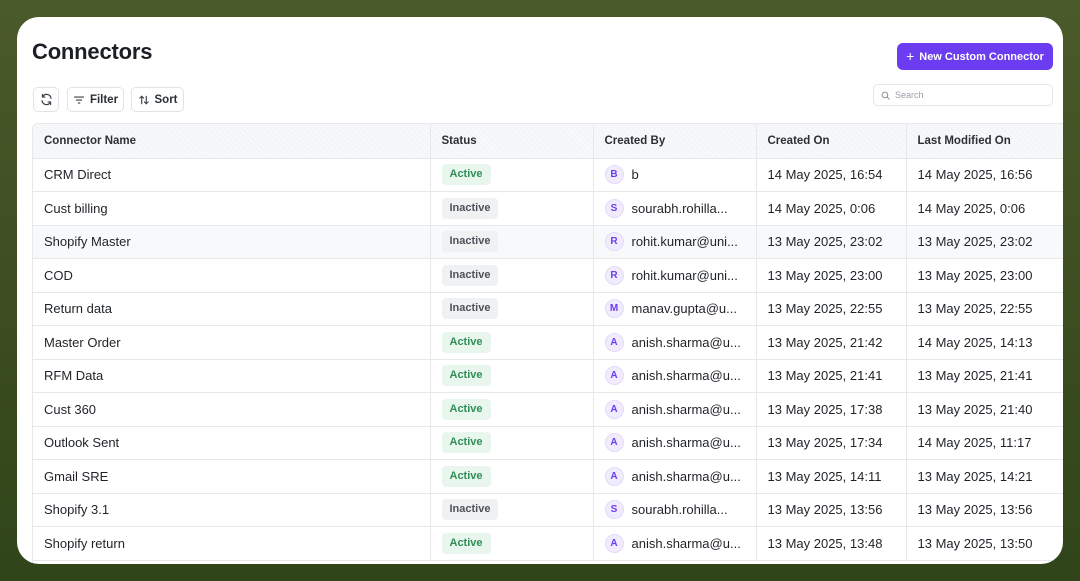  What do you see at coordinates (984, 141) in the screenshot?
I see `column-header-last-modified-on: Last Modified On` at bounding box center [984, 141].